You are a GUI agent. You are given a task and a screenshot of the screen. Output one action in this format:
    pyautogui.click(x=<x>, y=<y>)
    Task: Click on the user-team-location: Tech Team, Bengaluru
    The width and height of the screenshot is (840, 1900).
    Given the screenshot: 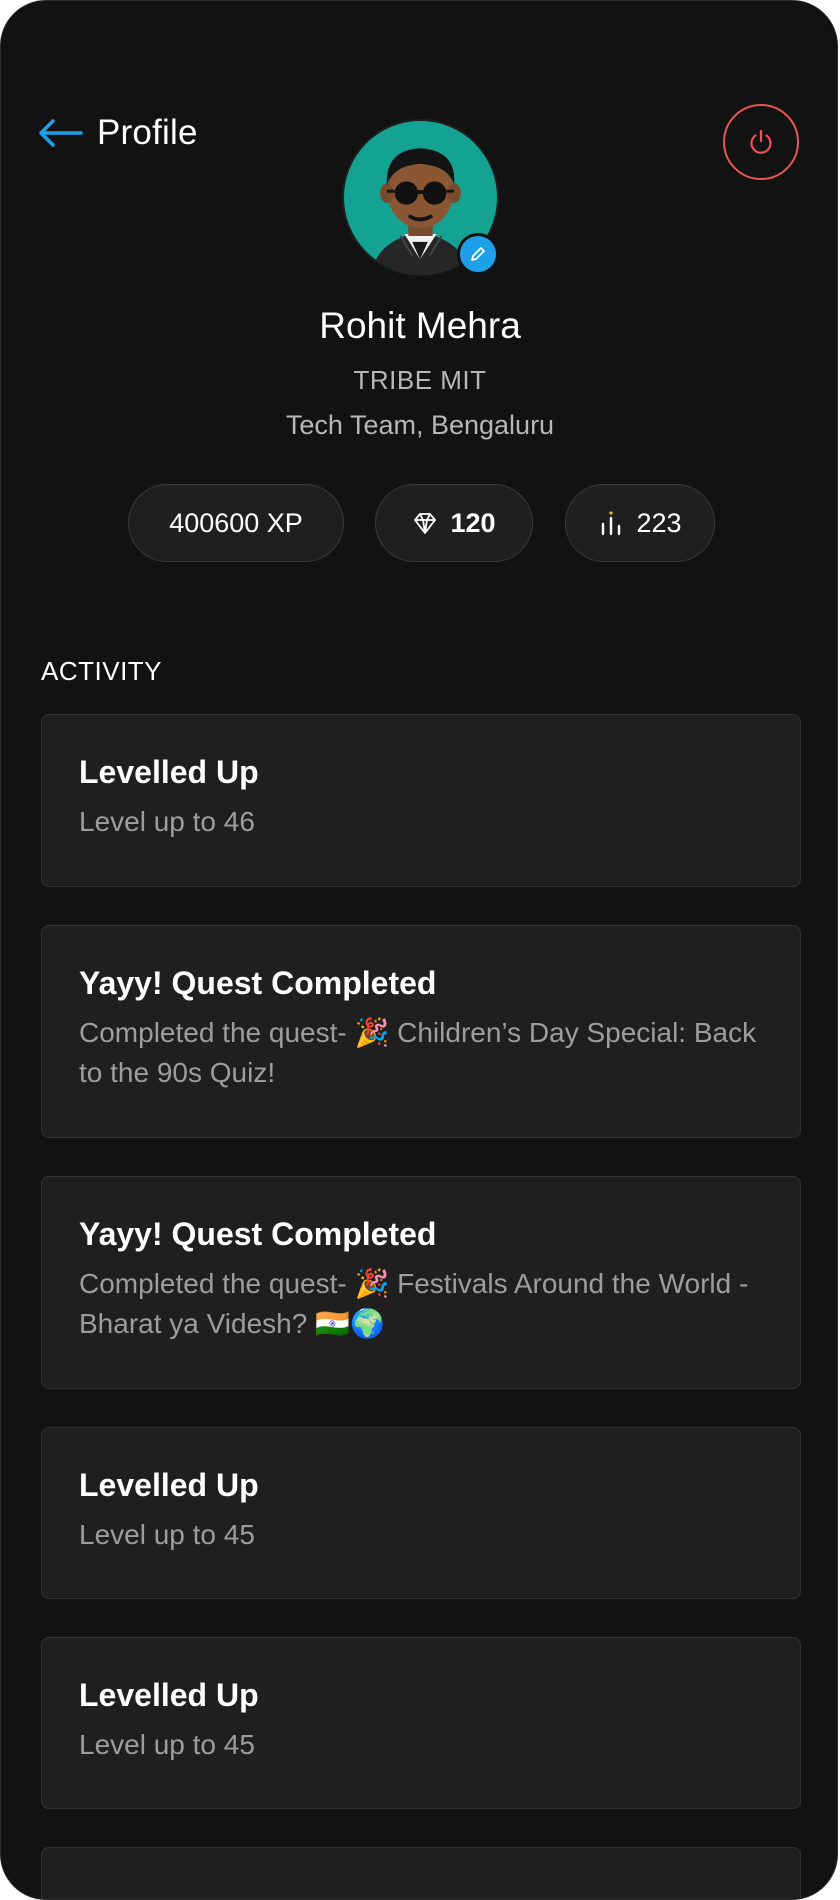 What is the action you would take?
    pyautogui.click(x=420, y=425)
    